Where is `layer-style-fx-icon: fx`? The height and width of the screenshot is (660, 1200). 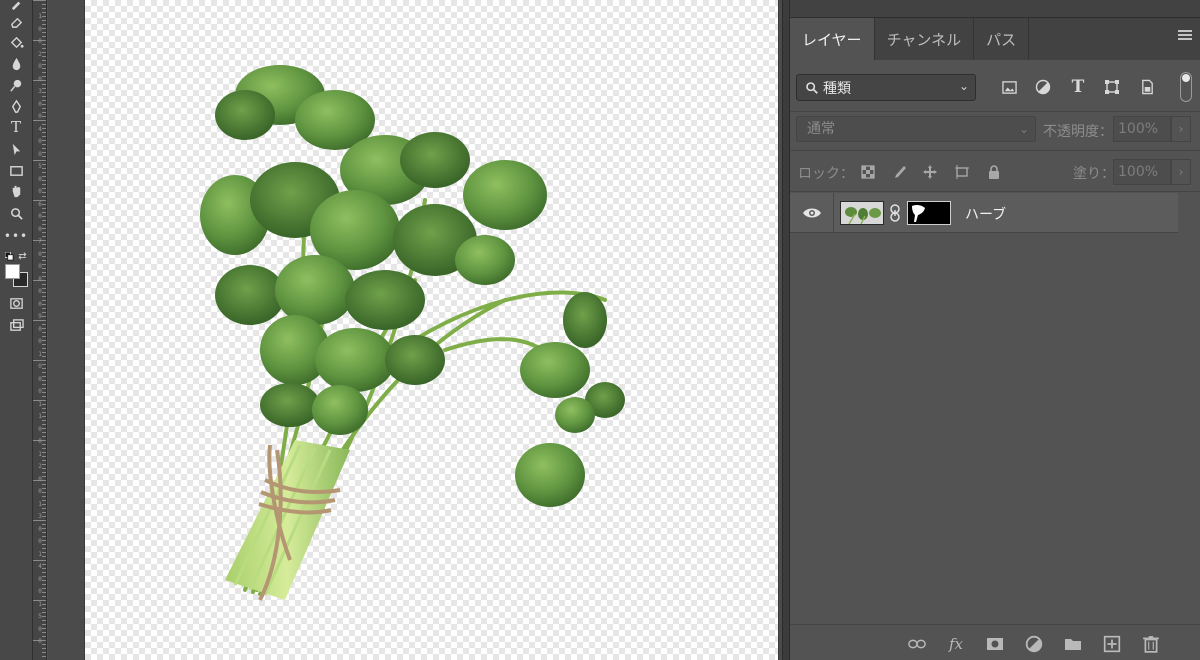 layer-style-fx-icon: fx is located at coordinates (956, 644).